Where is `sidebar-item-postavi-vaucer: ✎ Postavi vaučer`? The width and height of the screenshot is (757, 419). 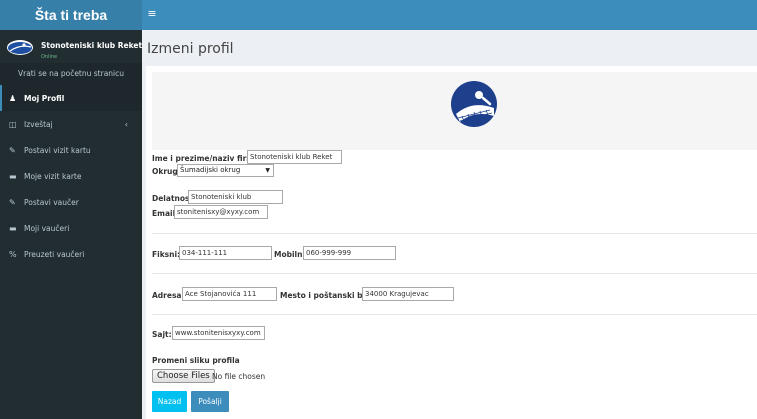
sidebar-item-postavi-vaucer: ✎ Postavi vaučer is located at coordinates (71, 202).